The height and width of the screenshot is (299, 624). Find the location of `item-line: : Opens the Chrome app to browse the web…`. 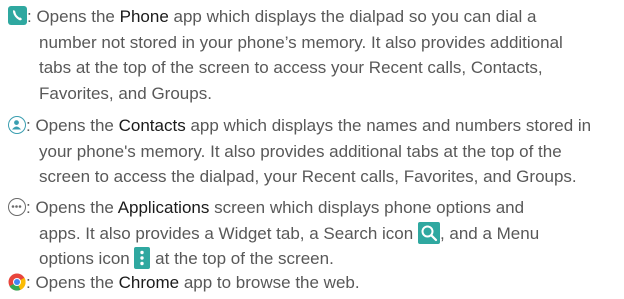

item-line: : Opens the Chrome app to browse the web… is located at coordinates (314, 283).